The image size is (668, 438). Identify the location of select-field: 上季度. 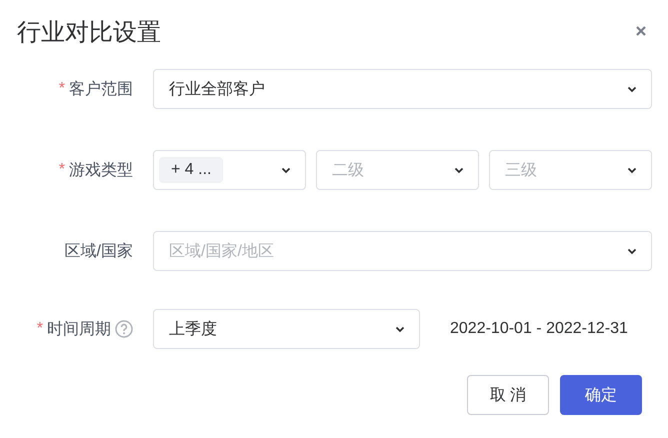
(286, 329).